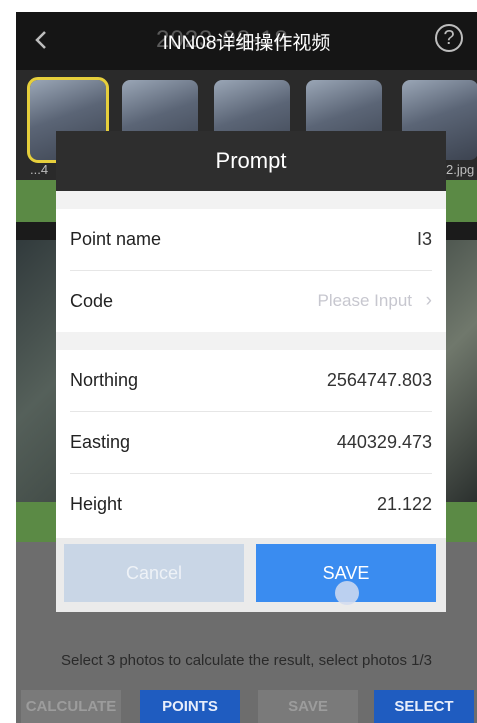  What do you see at coordinates (429, 301) in the screenshot?
I see `chevron-right-icon: ›` at bounding box center [429, 301].